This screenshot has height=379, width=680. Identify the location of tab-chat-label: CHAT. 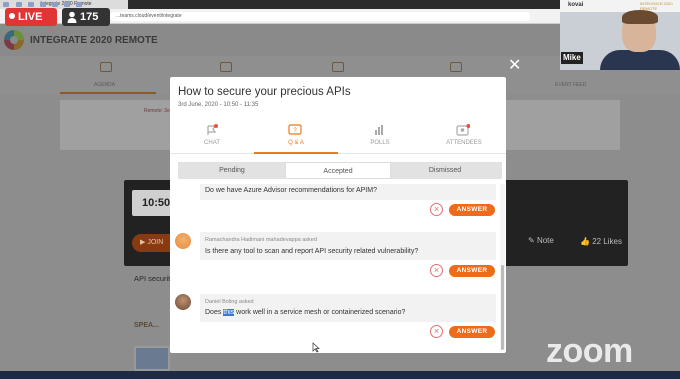
(212, 143).